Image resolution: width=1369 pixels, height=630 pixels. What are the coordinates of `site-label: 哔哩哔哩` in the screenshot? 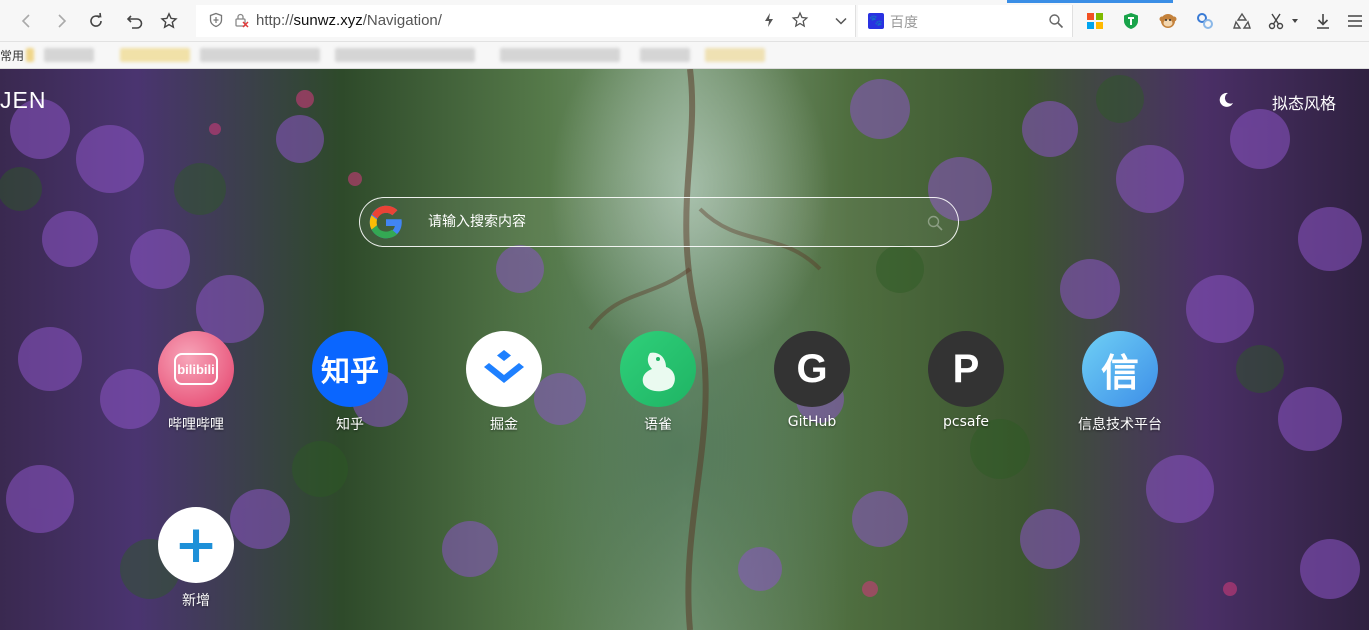 It's located at (196, 425).